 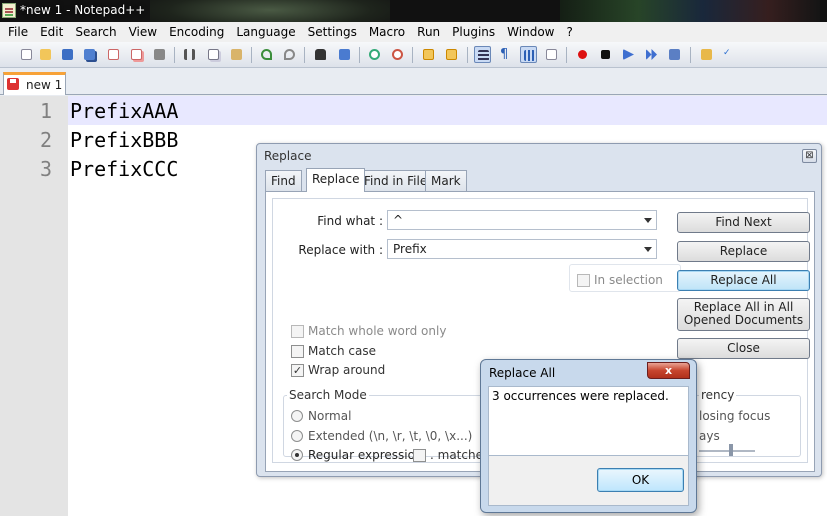 I want to click on message-text: 3 occurrences were replaced., so click(x=580, y=396).